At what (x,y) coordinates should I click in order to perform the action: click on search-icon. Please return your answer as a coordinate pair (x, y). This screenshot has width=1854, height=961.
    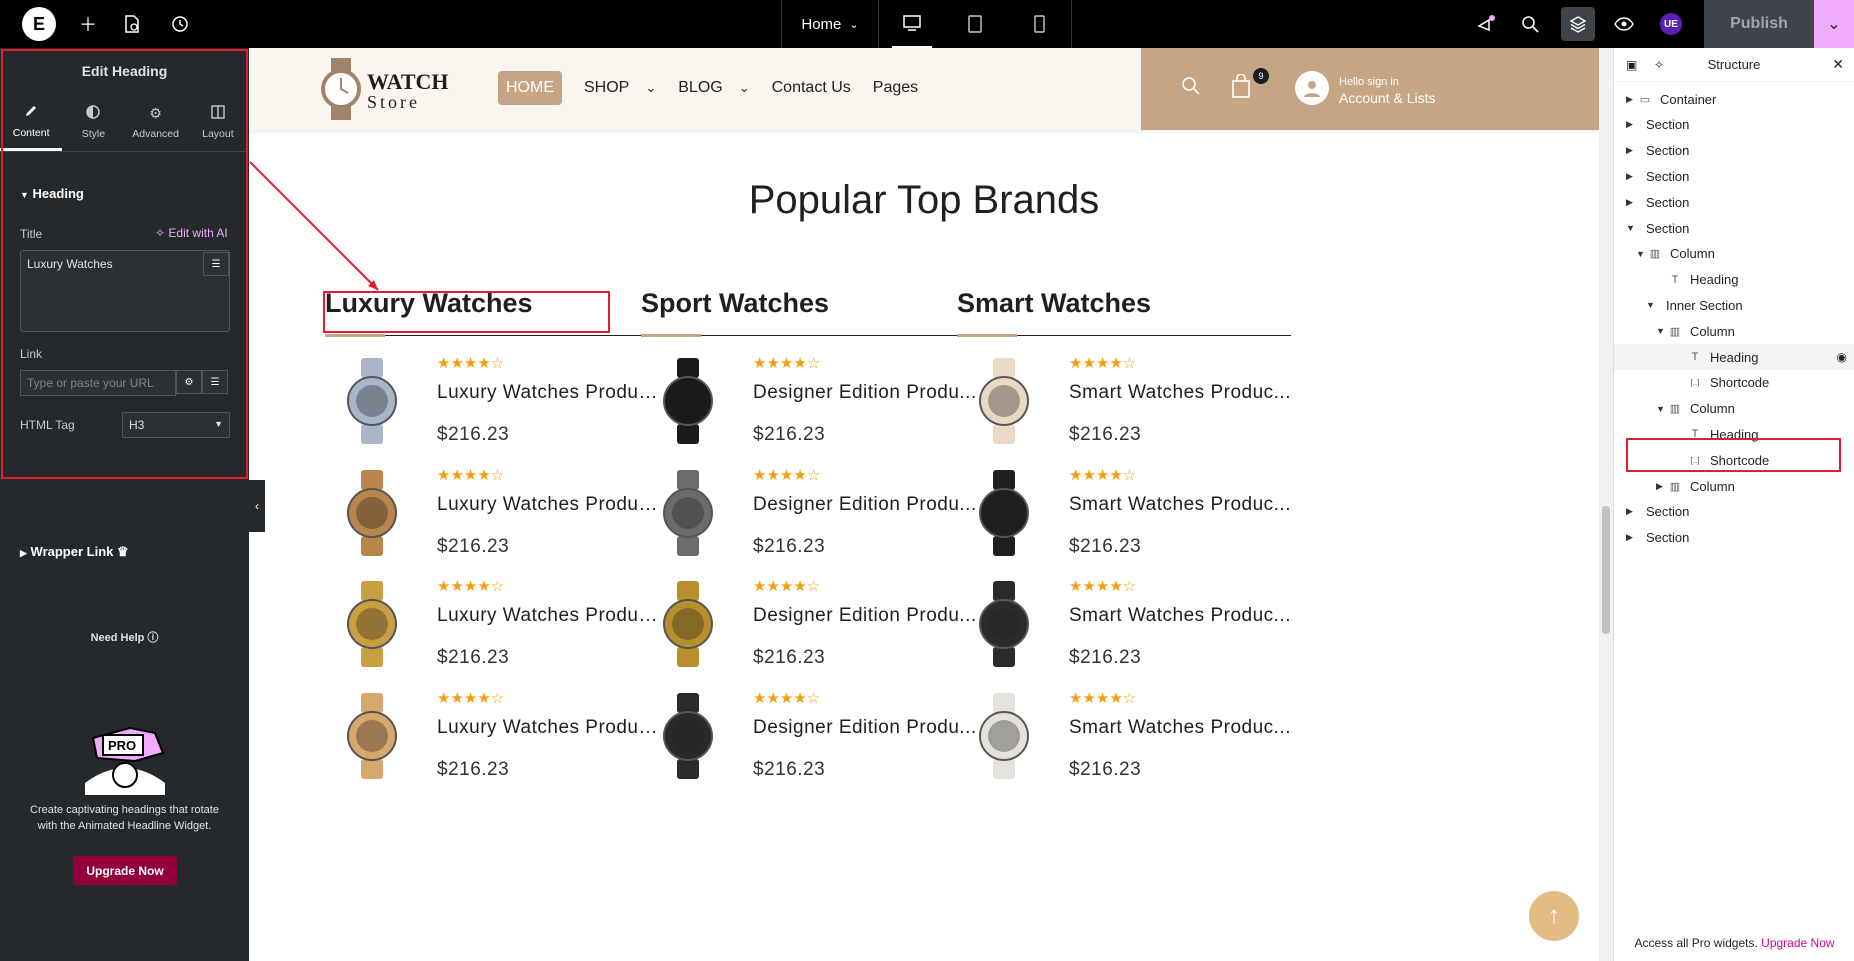
    Looking at the image, I should click on (1530, 24).